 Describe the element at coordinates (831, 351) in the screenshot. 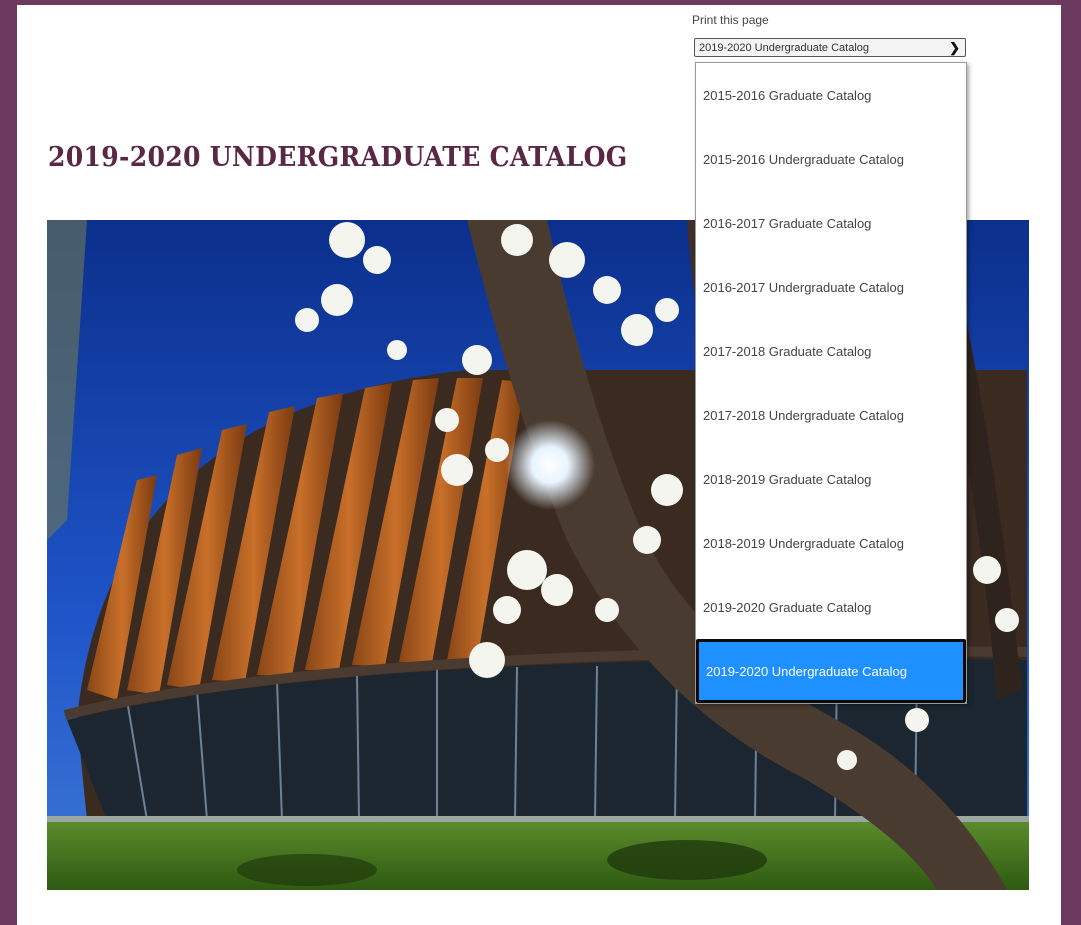

I see `catalog-option: 2017-2018 Graduate Catalog` at that location.